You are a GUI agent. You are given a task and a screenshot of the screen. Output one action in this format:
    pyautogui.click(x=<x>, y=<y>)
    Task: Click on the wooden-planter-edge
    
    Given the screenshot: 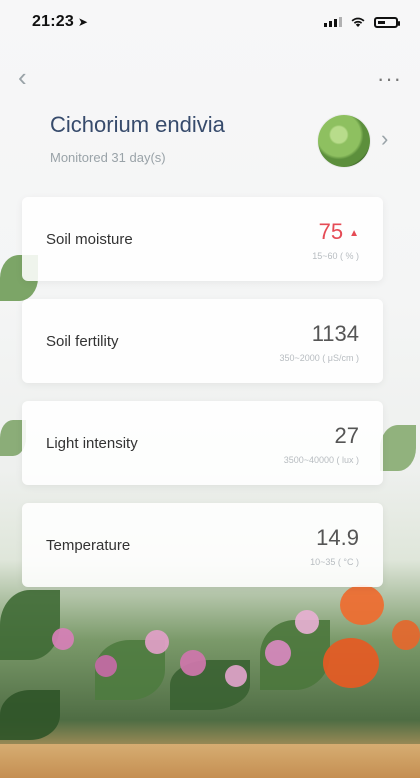 What is the action you would take?
    pyautogui.click(x=210, y=761)
    